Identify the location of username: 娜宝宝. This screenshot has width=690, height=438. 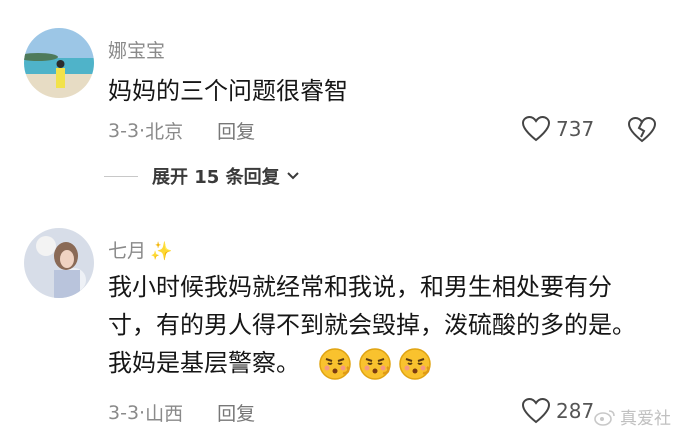
(136, 49).